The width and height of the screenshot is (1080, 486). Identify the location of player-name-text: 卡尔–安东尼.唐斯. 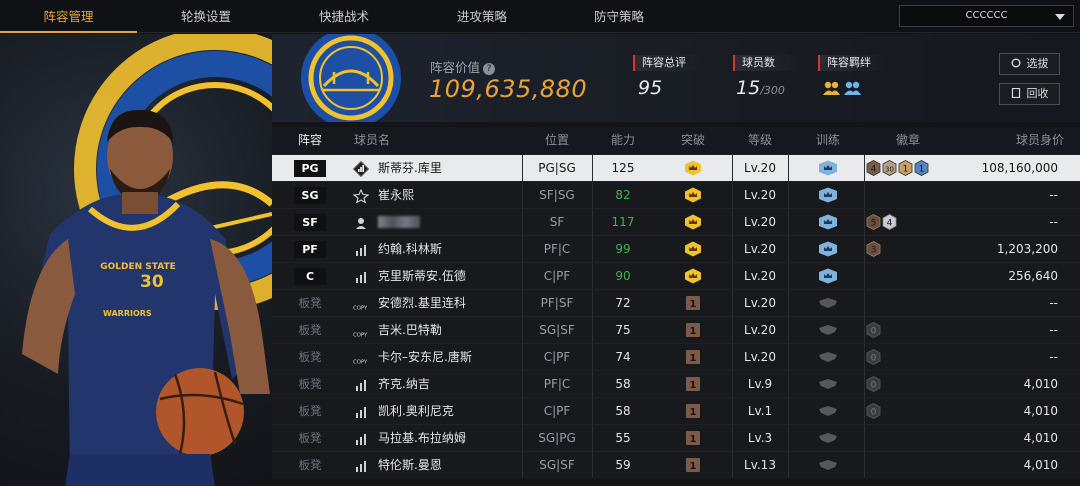
(425, 357).